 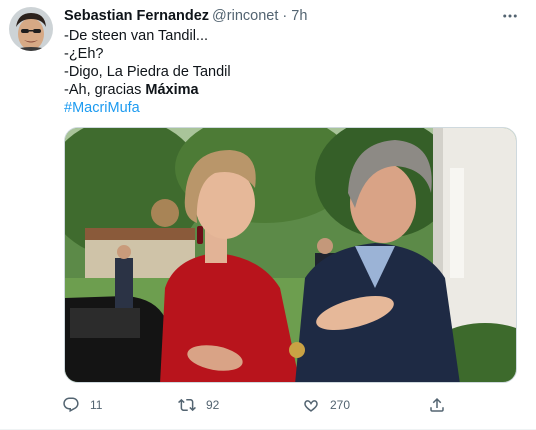 I want to click on tweet-line: -¿Eh?, so click(x=84, y=54).